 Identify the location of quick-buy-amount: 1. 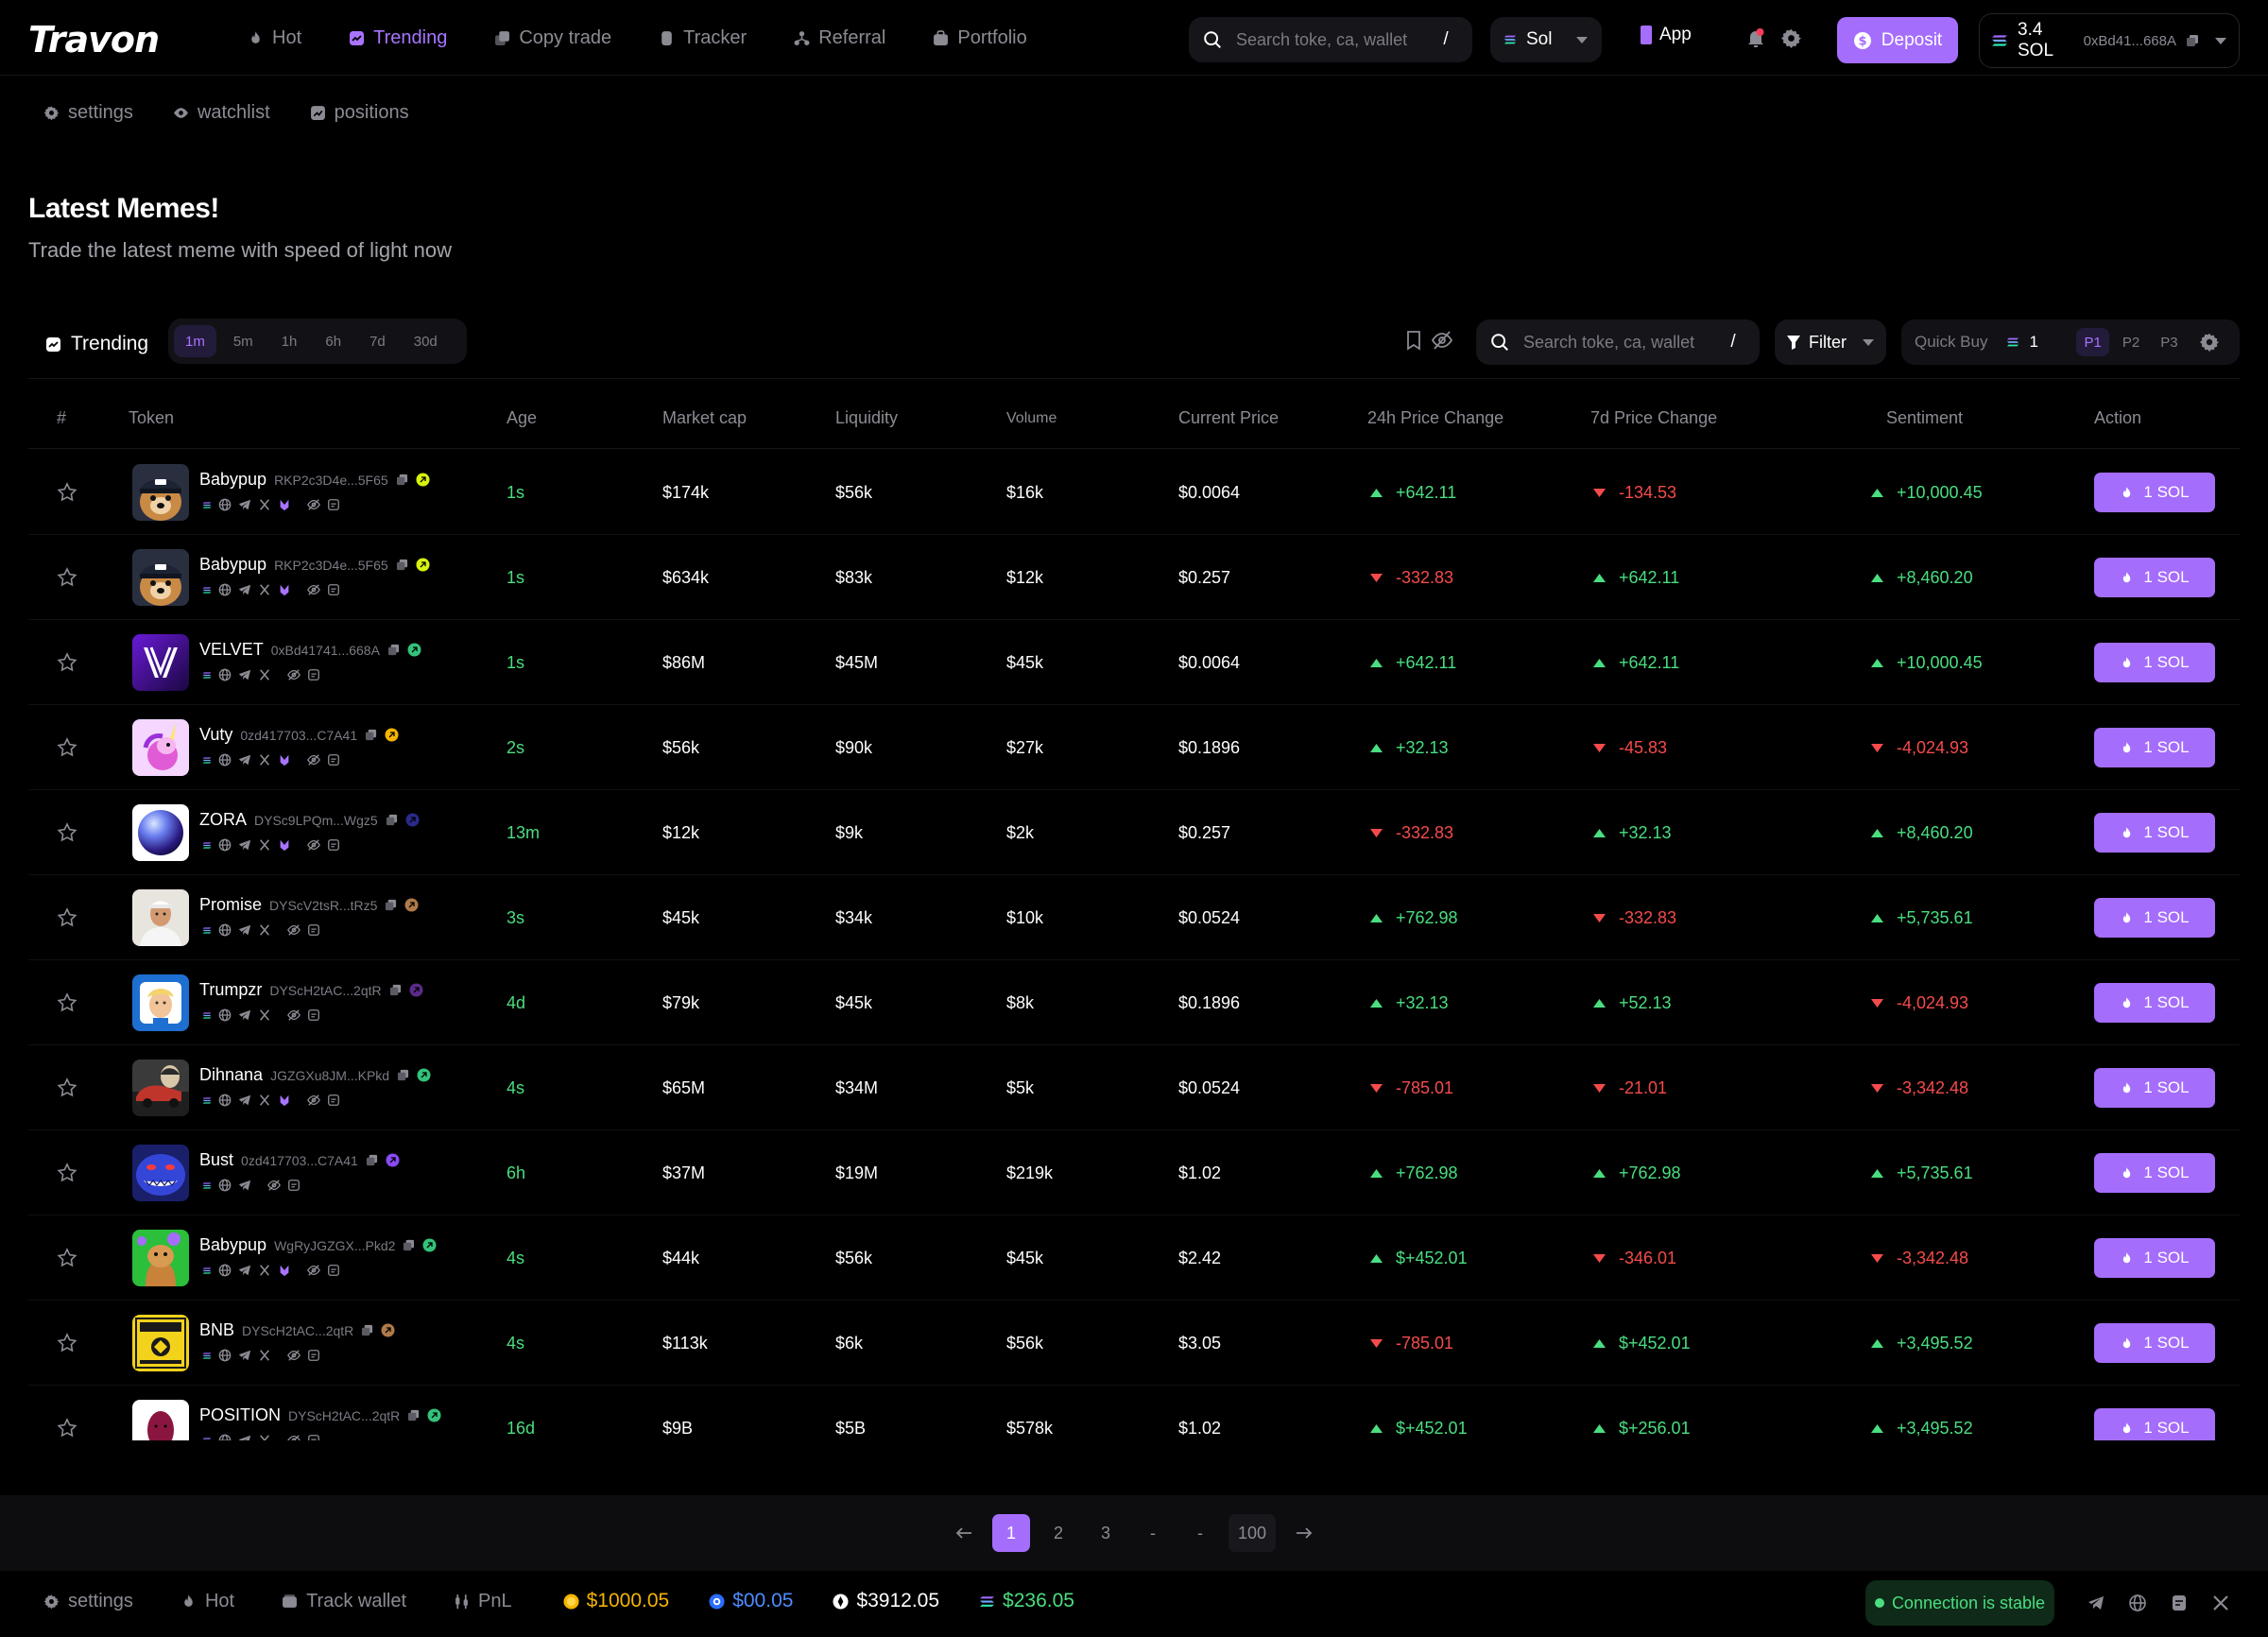
(2048, 342).